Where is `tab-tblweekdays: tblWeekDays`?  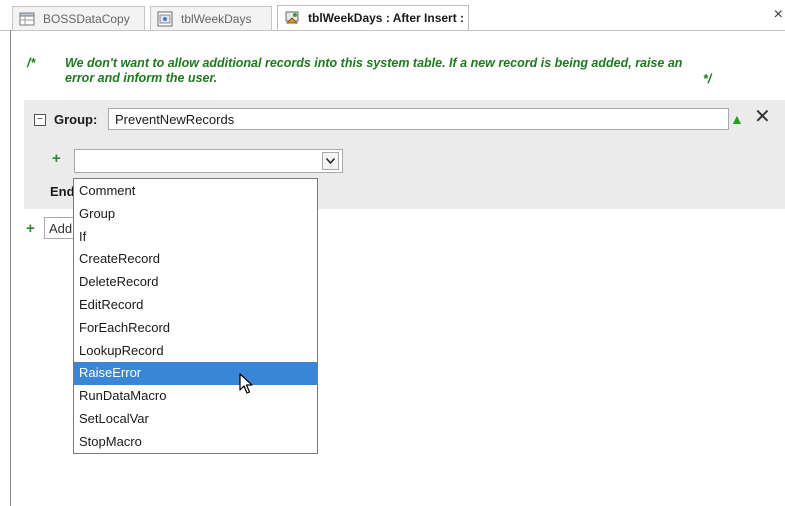
tab-tblweekdays: tblWeekDays is located at coordinates (211, 18).